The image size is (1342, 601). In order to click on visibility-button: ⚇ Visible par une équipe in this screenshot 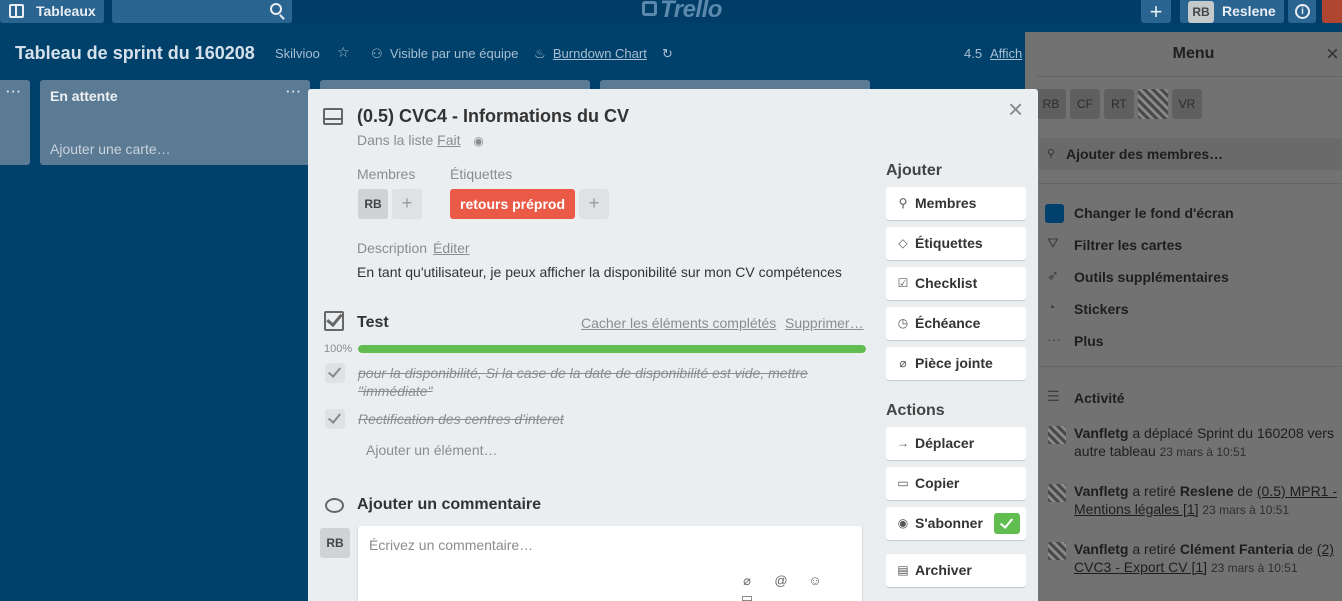, I will do `click(444, 54)`.